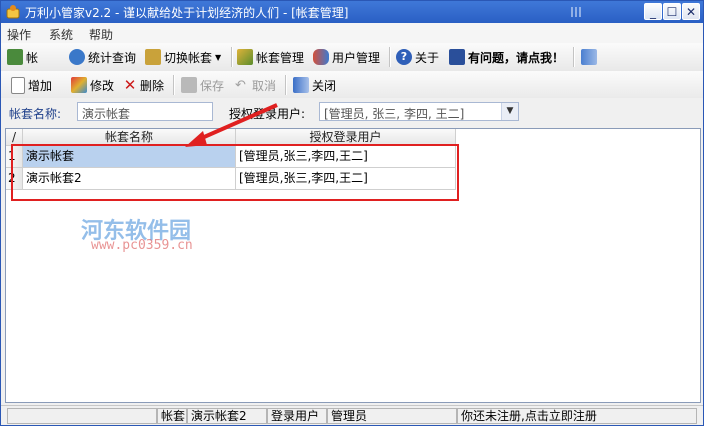 The image size is (704, 426). Describe the element at coordinates (417, 57) in the screenshot. I see `about-button: ? 关于` at that location.